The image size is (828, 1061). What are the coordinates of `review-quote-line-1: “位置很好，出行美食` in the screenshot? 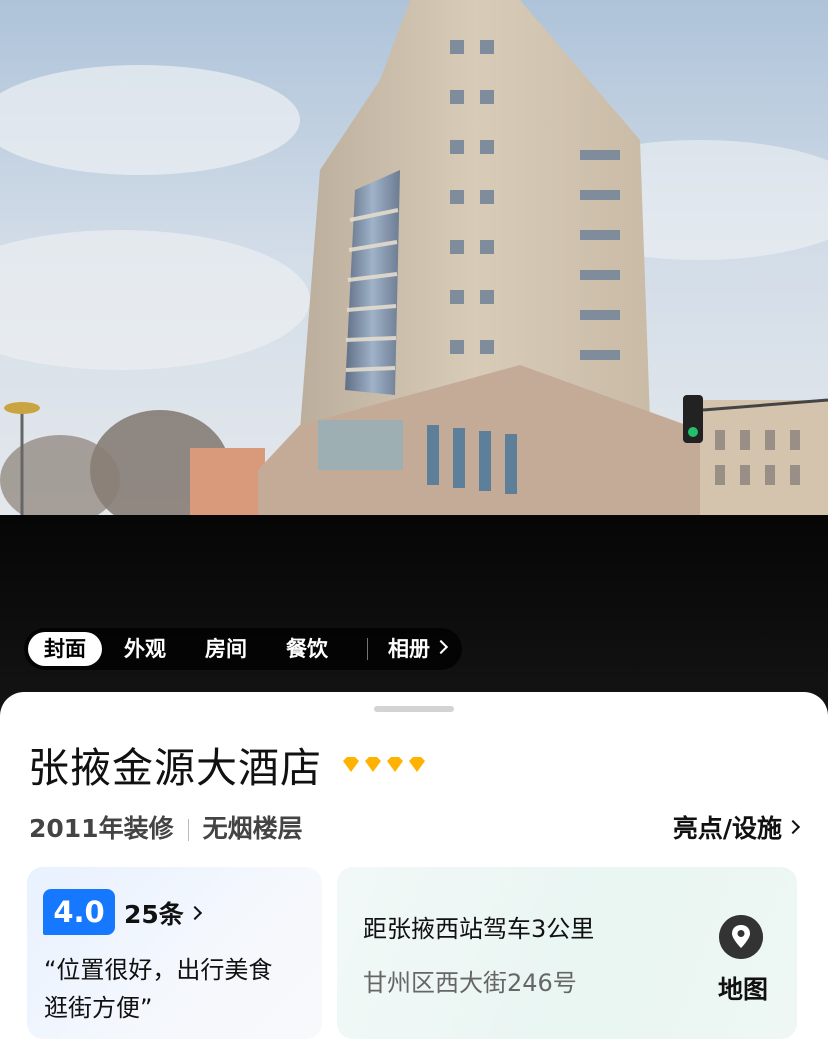 It's located at (158, 970).